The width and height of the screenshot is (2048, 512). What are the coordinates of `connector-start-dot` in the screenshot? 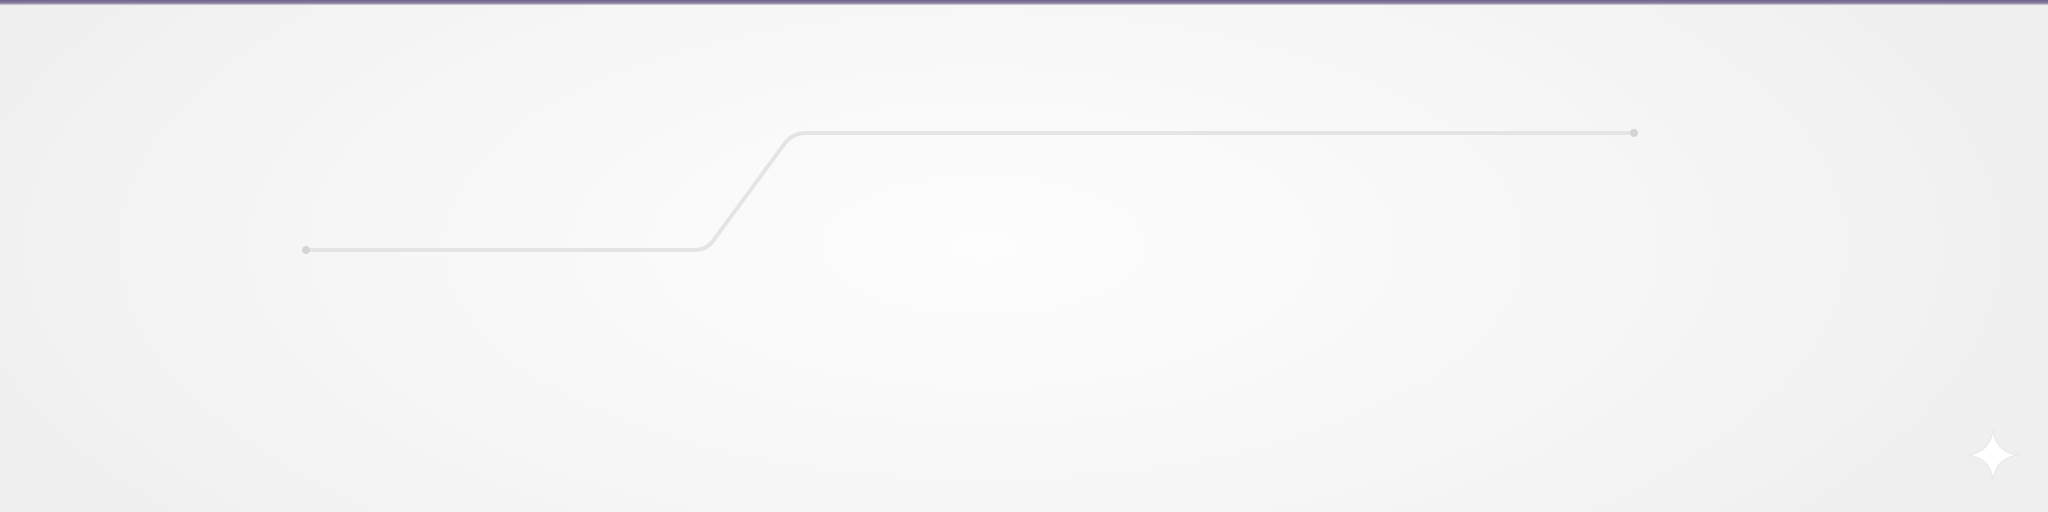 It's located at (306, 250).